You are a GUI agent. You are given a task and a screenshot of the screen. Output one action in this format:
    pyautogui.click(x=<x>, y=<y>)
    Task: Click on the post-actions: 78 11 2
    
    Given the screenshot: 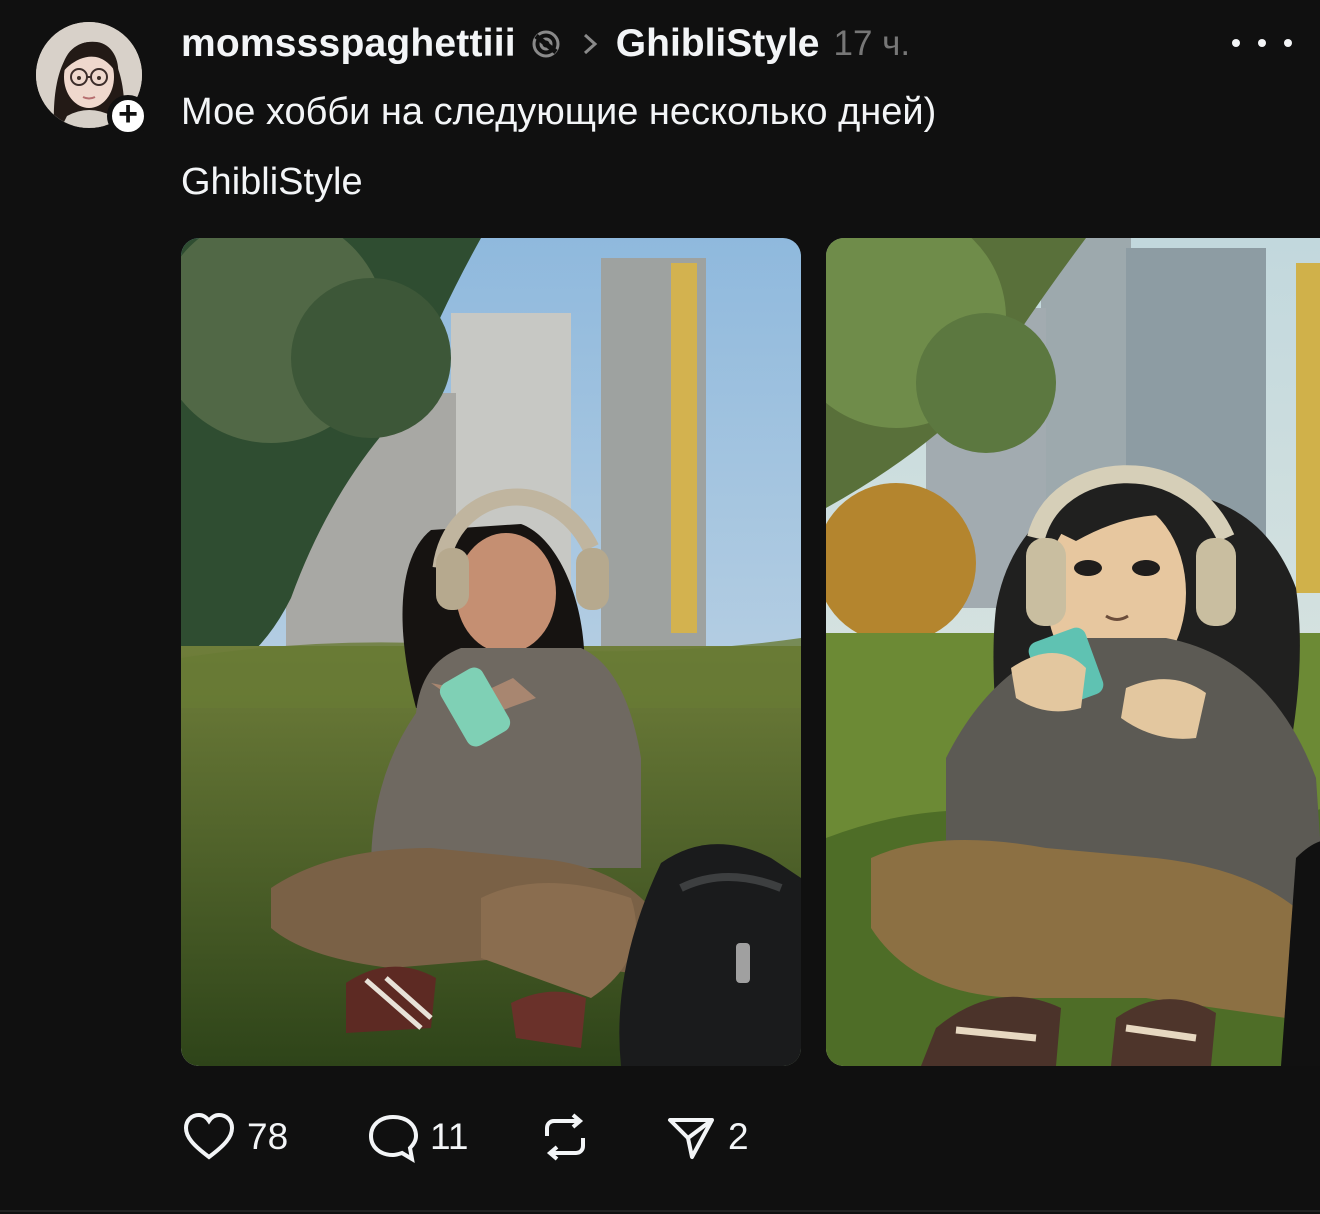 What is the action you would take?
    pyautogui.click(x=472, y=1137)
    